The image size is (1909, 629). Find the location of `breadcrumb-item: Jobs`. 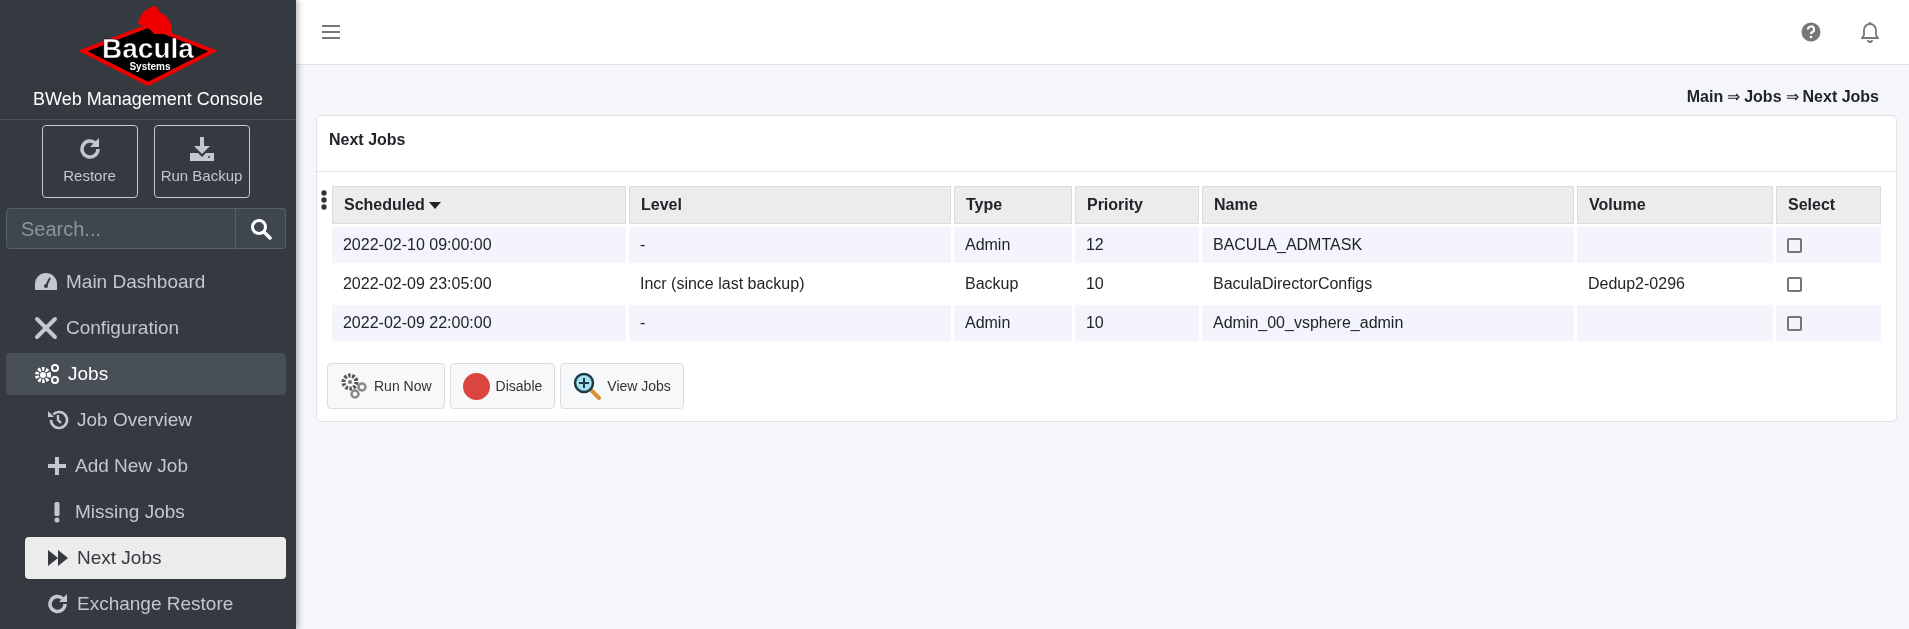

breadcrumb-item: Jobs is located at coordinates (1763, 97).